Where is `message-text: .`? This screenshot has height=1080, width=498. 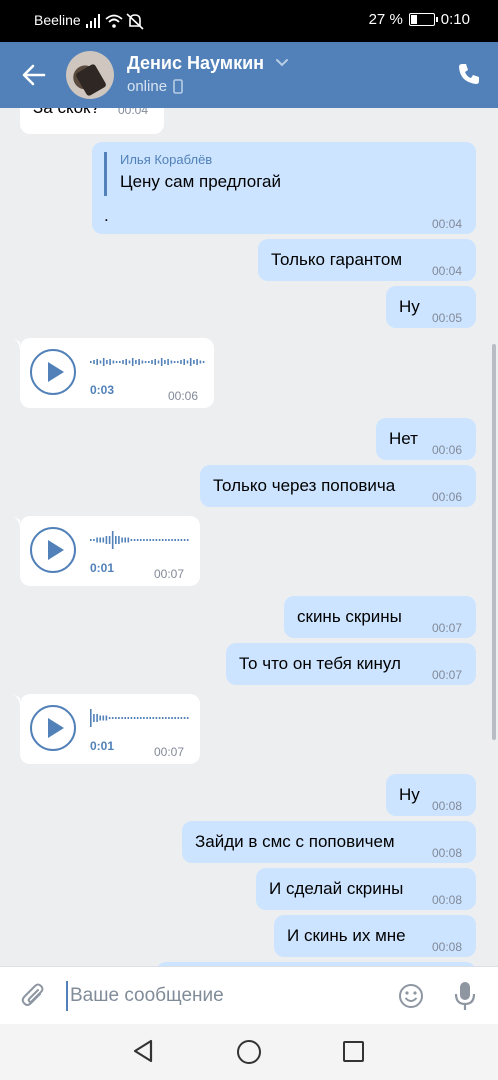 message-text: . is located at coordinates (106, 215).